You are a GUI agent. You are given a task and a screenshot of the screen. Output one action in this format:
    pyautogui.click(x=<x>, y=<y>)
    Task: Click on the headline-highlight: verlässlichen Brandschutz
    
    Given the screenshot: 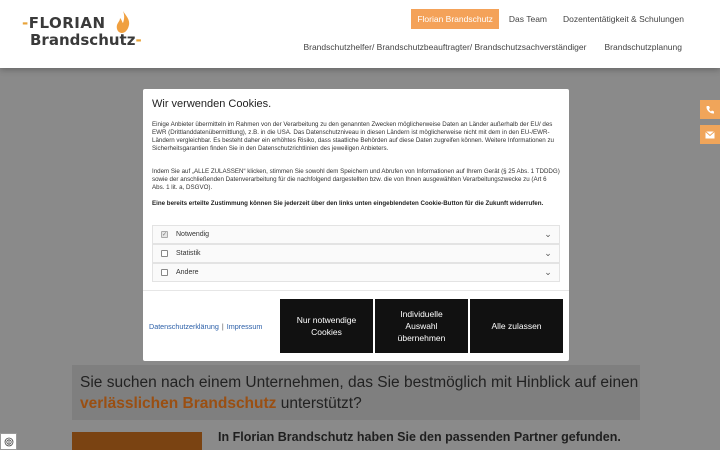 What is the action you would take?
    pyautogui.click(x=178, y=403)
    